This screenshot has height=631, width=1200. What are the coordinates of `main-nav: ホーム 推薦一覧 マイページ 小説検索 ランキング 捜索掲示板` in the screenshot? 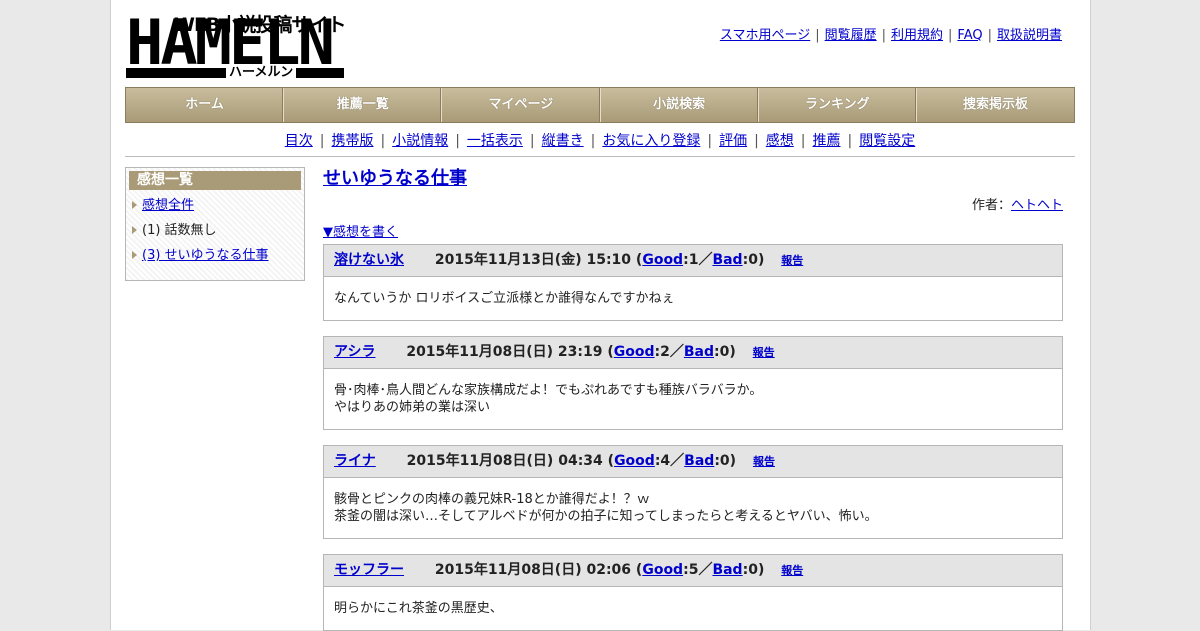 It's located at (600, 105).